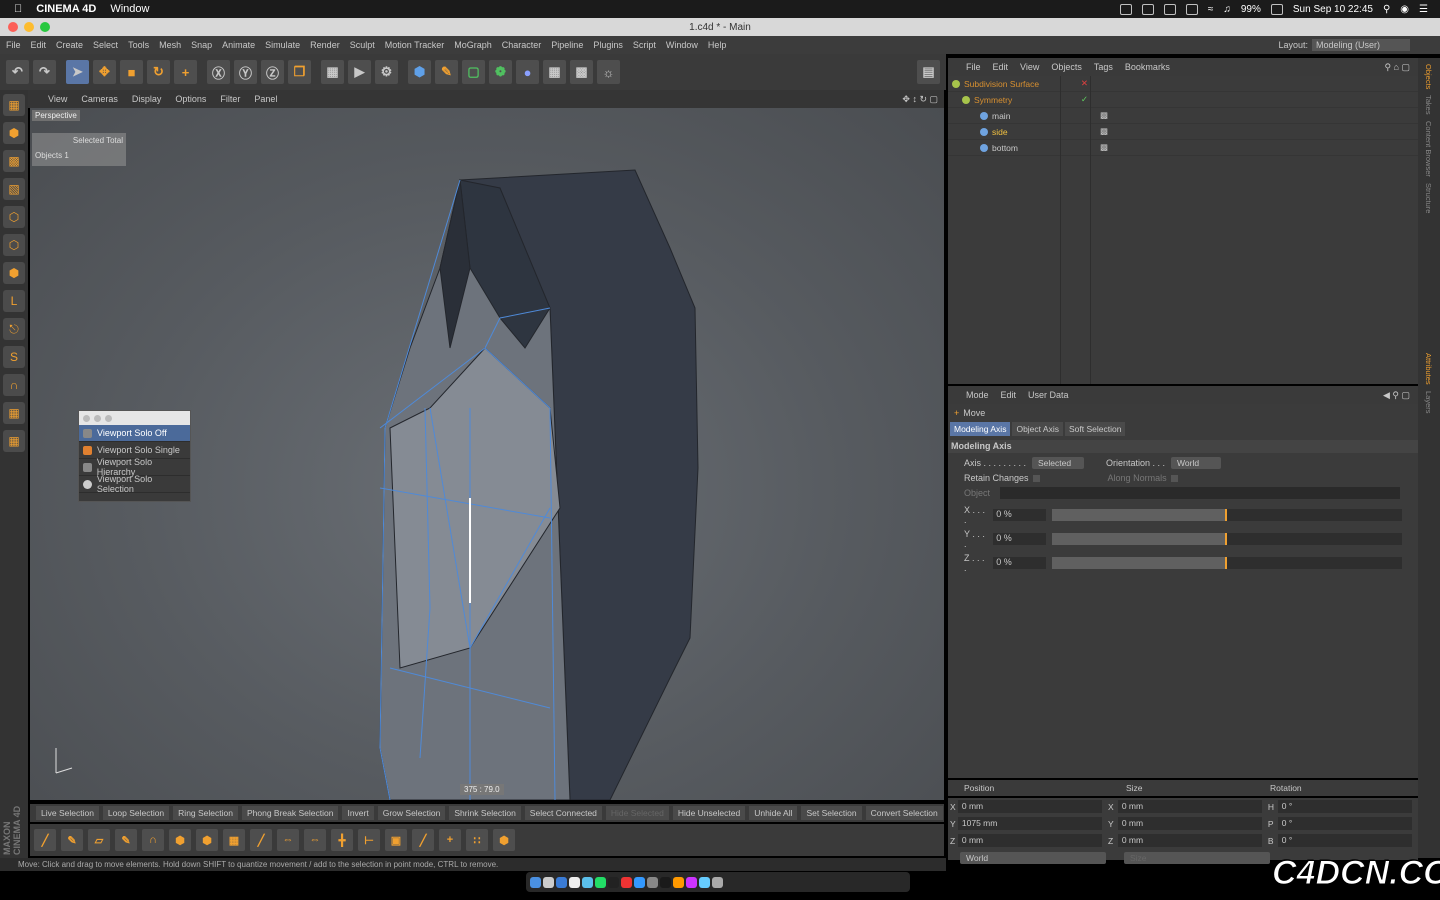  I want to click on layout-switch-icon: ▤, so click(928, 72).